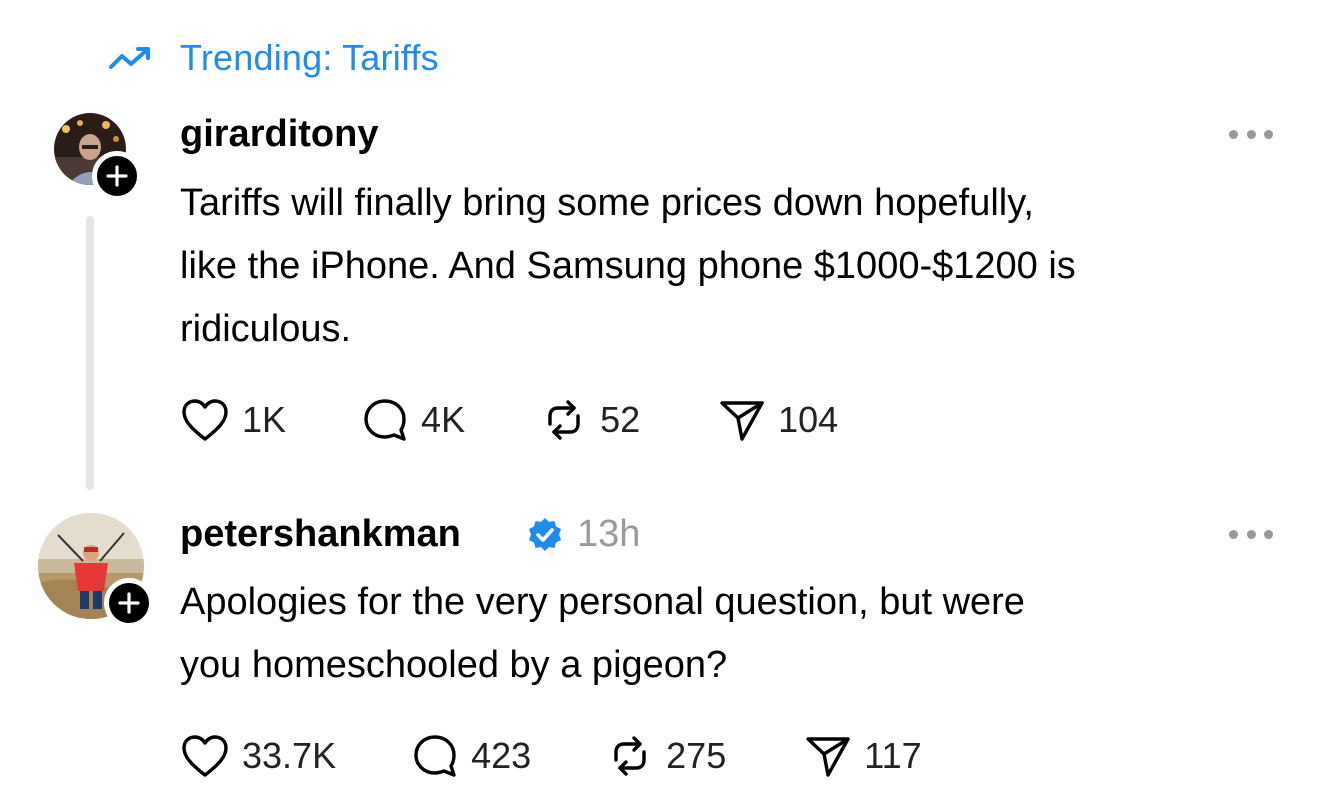  What do you see at coordinates (501, 755) in the screenshot?
I see `reply-count: 423` at bounding box center [501, 755].